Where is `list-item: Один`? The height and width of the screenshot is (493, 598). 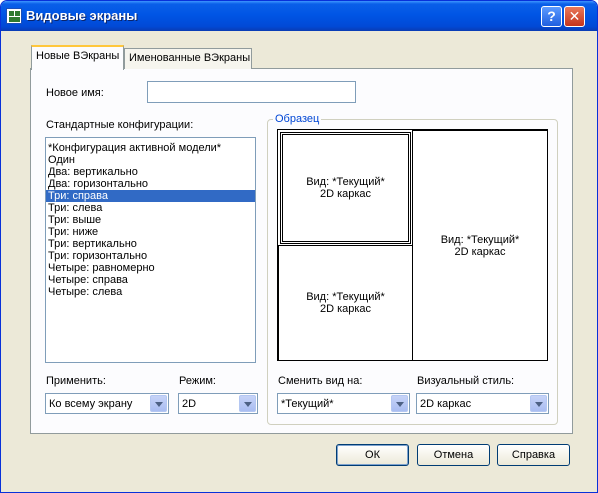
list-item: Один is located at coordinates (150, 160).